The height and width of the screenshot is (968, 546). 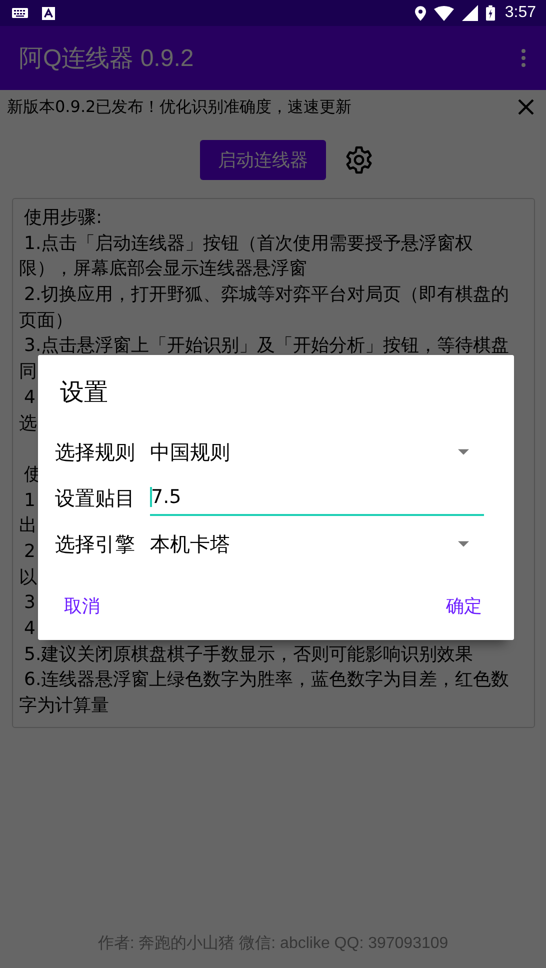 What do you see at coordinates (317, 544) in the screenshot?
I see `dropdown: 本机卡塔` at bounding box center [317, 544].